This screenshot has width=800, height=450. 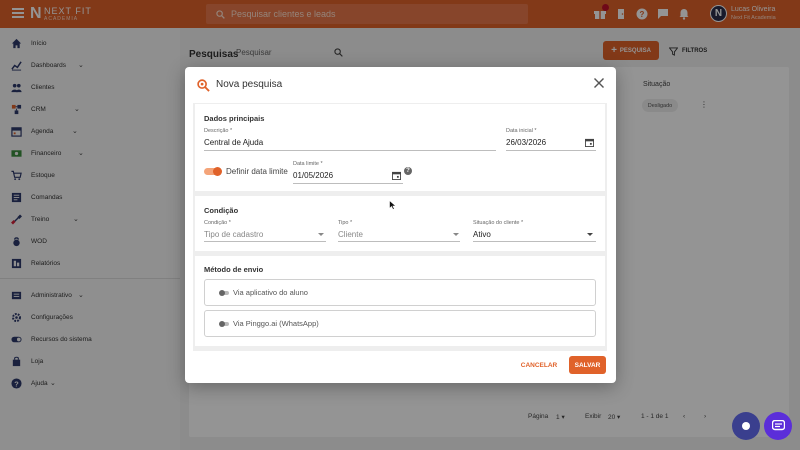 I want to click on close-icon, so click(x=599, y=83).